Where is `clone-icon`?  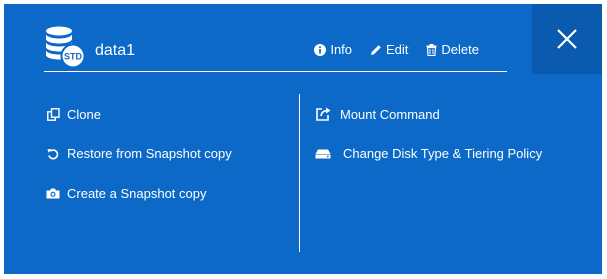
clone-icon is located at coordinates (53, 114).